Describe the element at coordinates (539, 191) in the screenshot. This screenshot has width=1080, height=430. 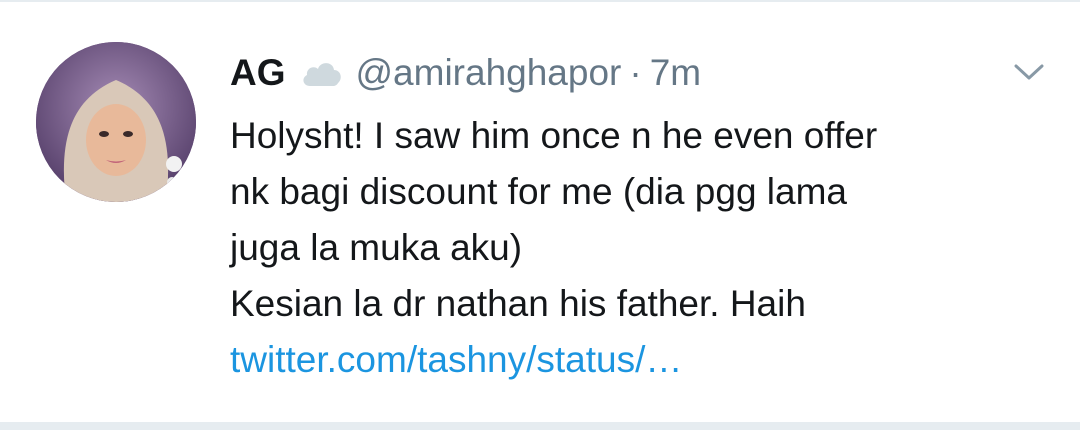
I see `tweet-text-line: nk bagi discount for me (dia pgg lama` at that location.